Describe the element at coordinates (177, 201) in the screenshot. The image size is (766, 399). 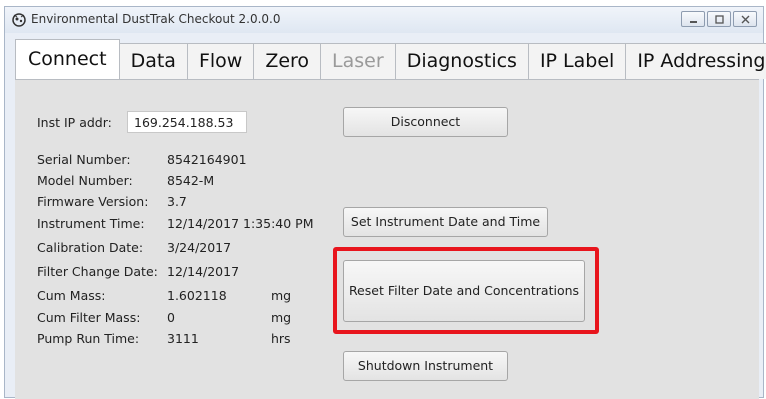
I see `firmware-version-value: 3.7` at that location.